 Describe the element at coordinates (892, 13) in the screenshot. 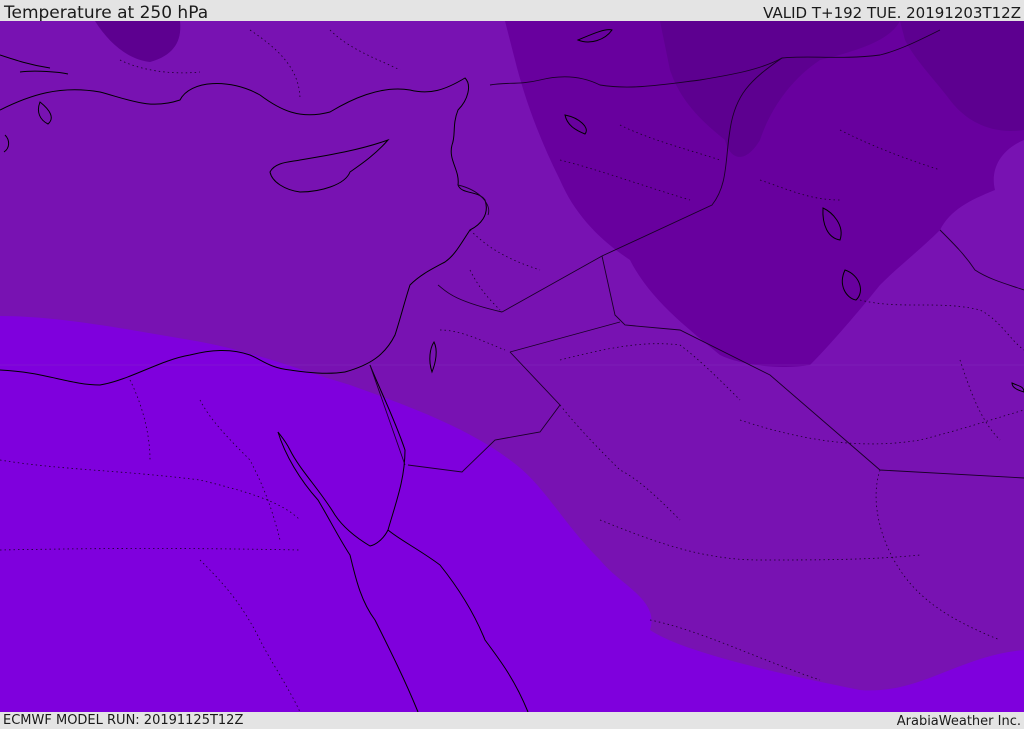

I see `valid-time-label: VALID T+192 TUE. 20191203T12Z` at that location.